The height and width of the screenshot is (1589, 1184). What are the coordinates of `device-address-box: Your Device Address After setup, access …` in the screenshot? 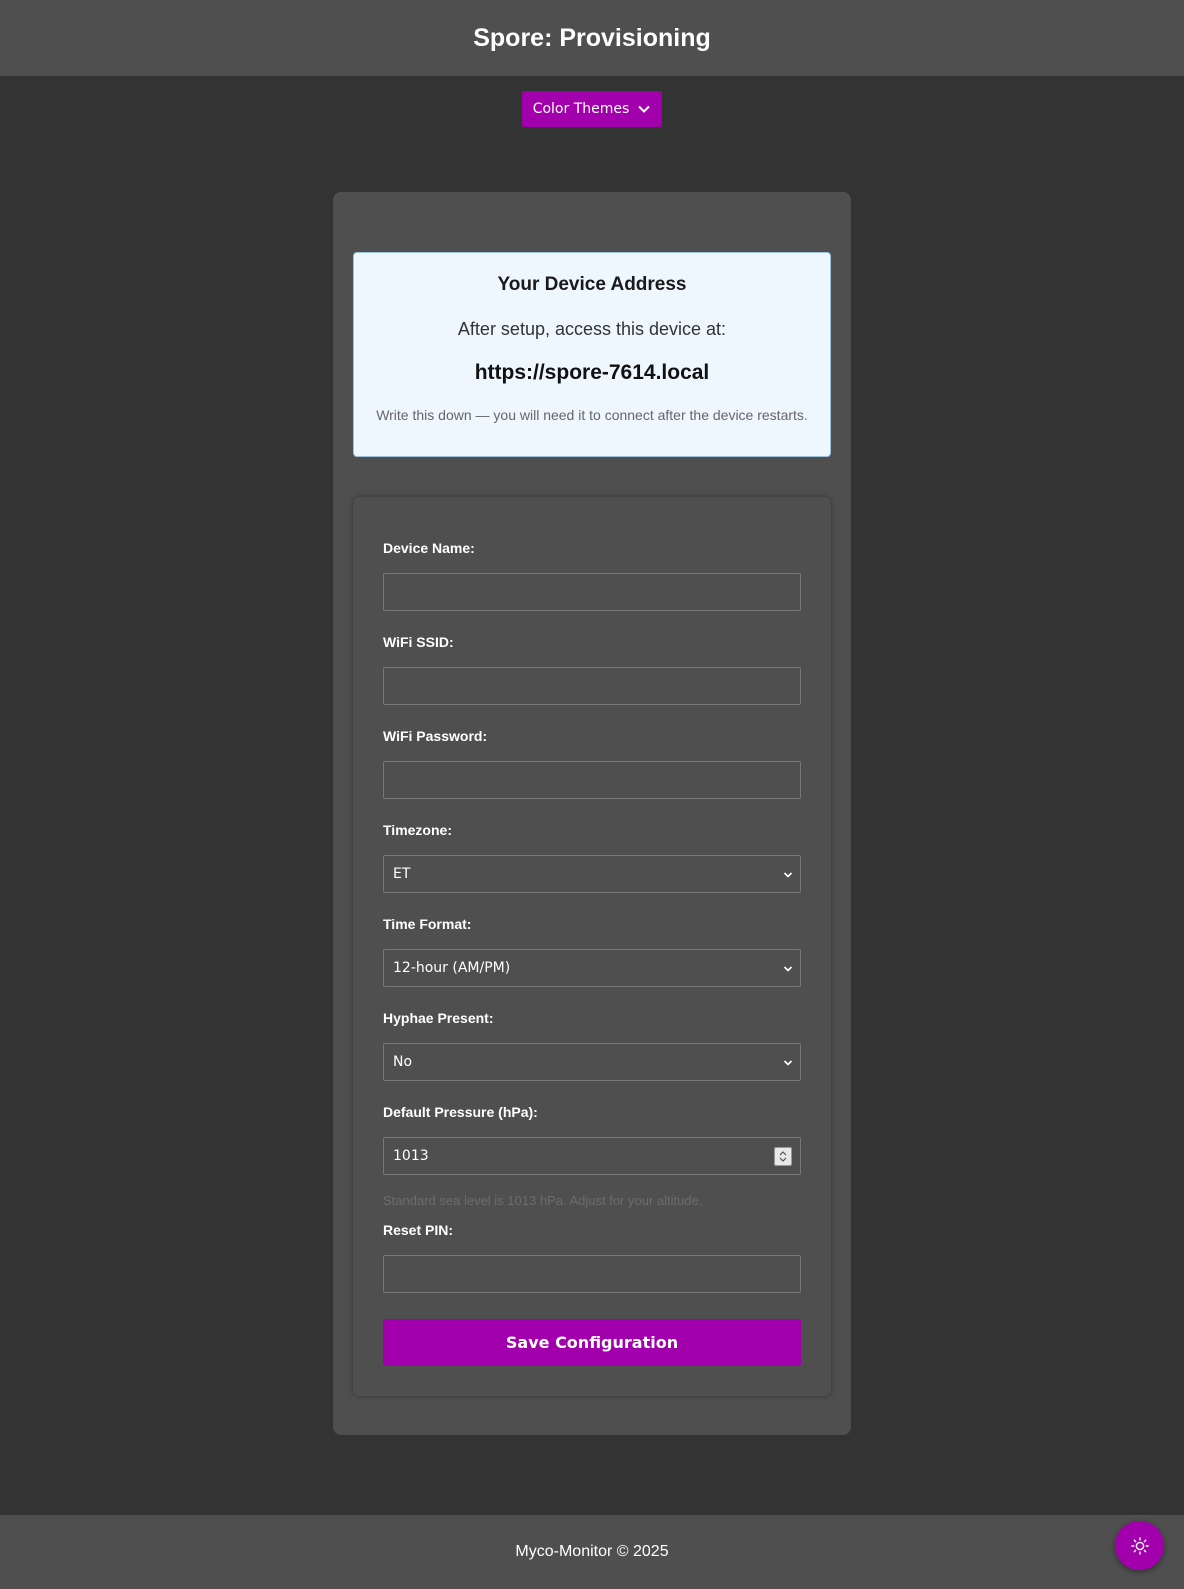 It's located at (592, 354).